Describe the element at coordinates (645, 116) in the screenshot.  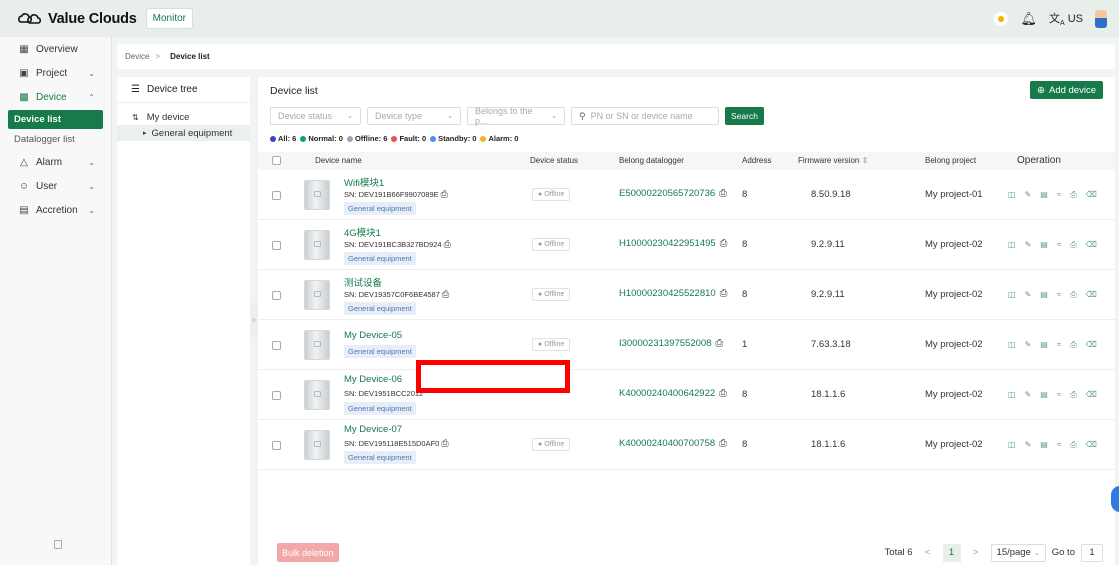
I see `search-input: ⚲ PN or SN or device name` at that location.